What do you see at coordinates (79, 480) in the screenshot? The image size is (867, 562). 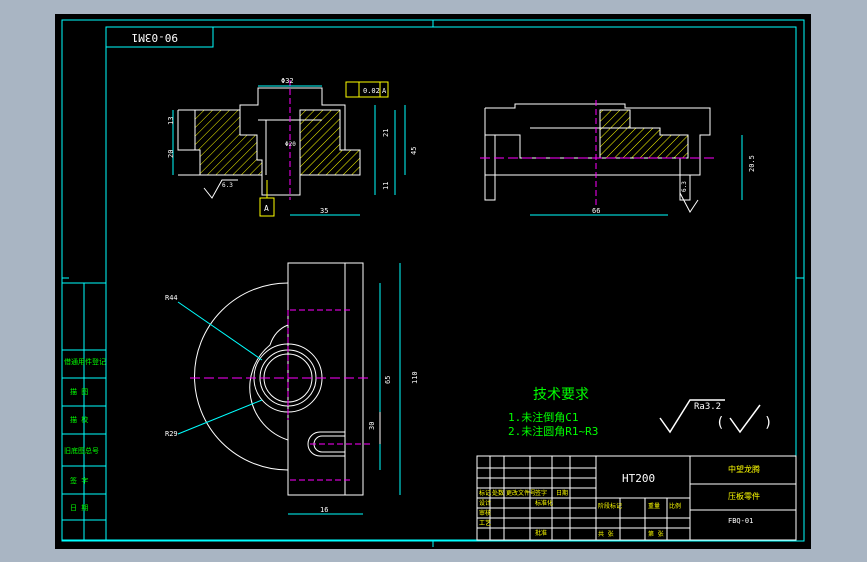 I see `side-label-4: 签 字` at bounding box center [79, 480].